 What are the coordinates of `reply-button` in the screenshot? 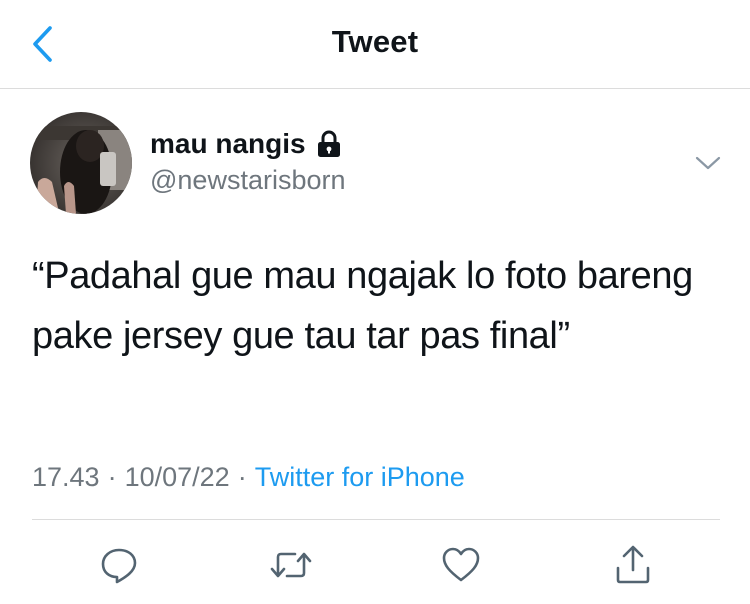 It's located at (119, 565).